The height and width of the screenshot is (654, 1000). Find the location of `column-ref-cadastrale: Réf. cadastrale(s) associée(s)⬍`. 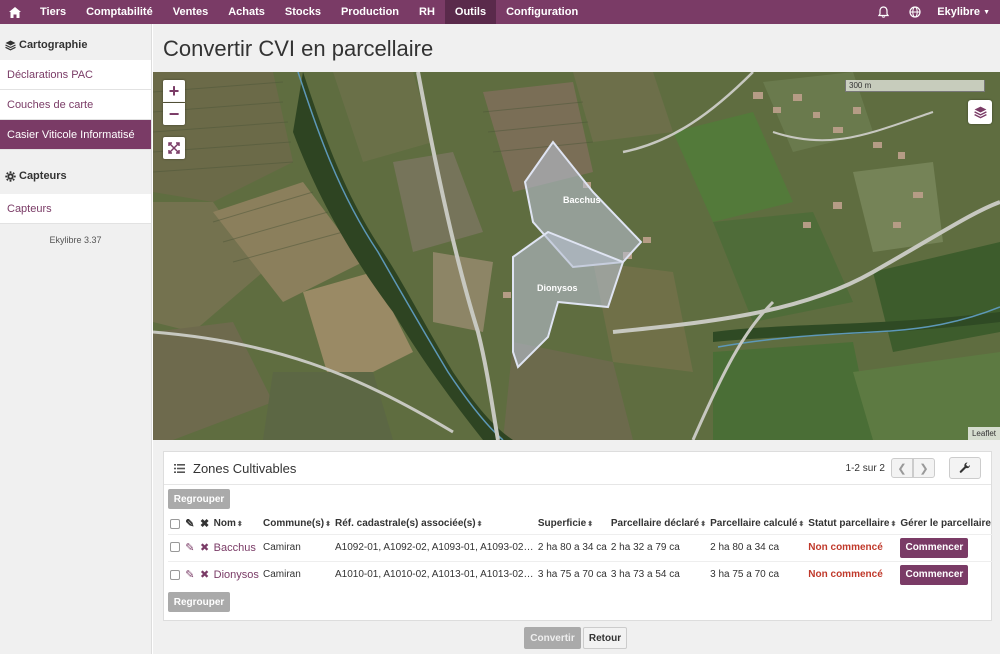

column-ref-cadastrale: Réf. cadastrale(s) associée(s)⬍ is located at coordinates (434, 524).